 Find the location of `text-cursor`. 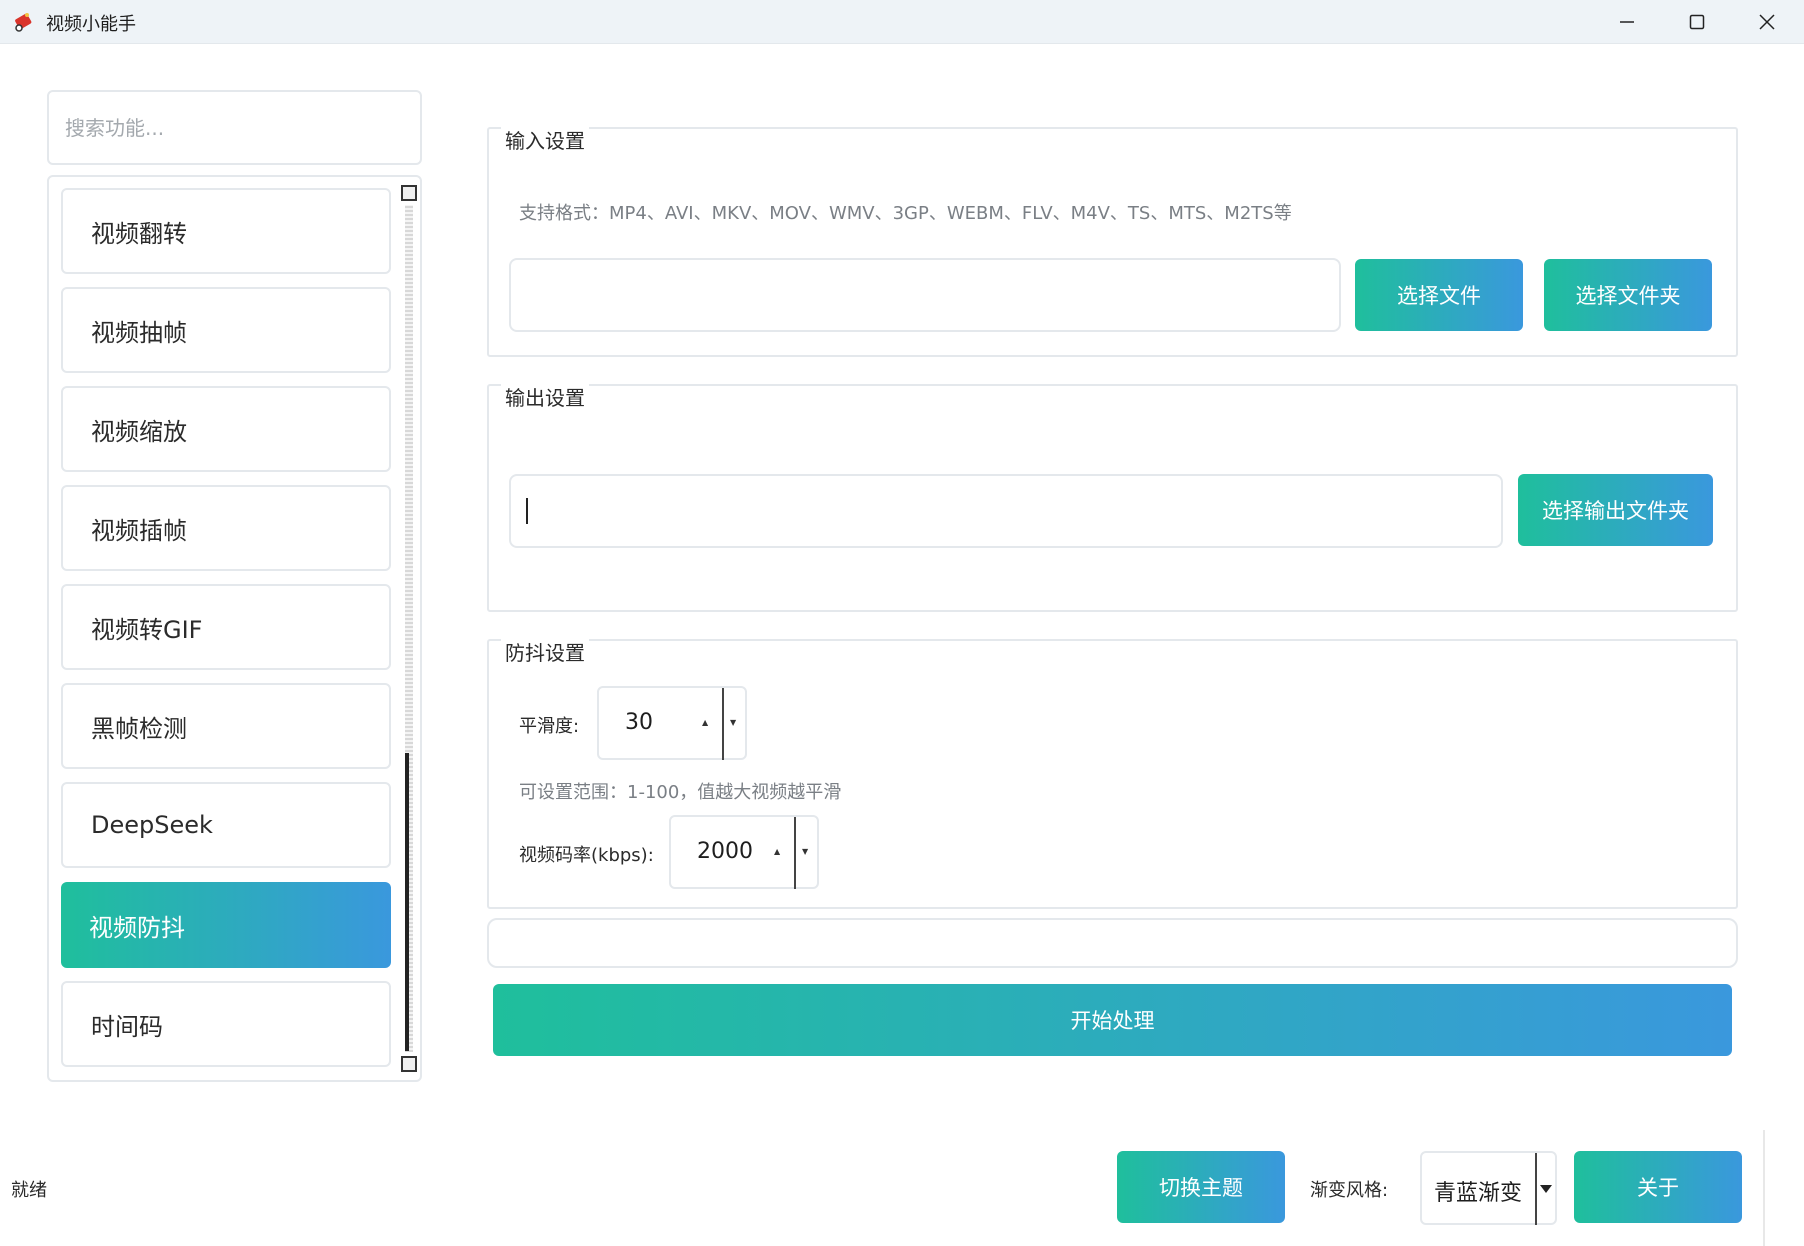

text-cursor is located at coordinates (527, 511).